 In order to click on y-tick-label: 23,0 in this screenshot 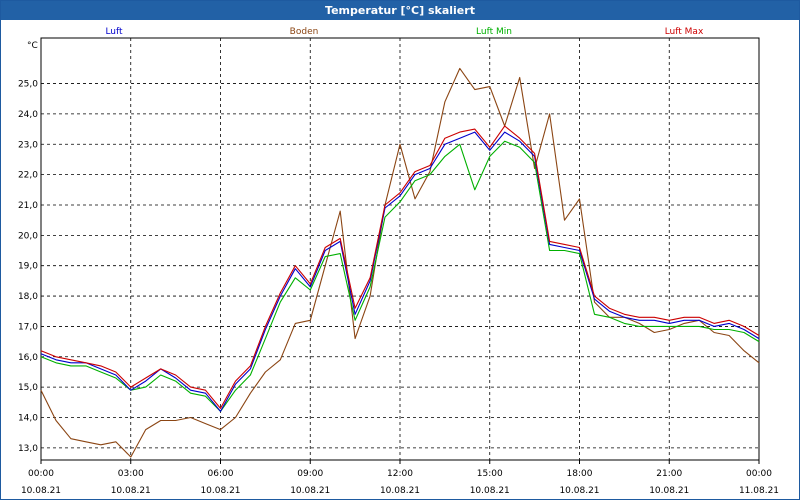, I will do `click(28, 145)`.